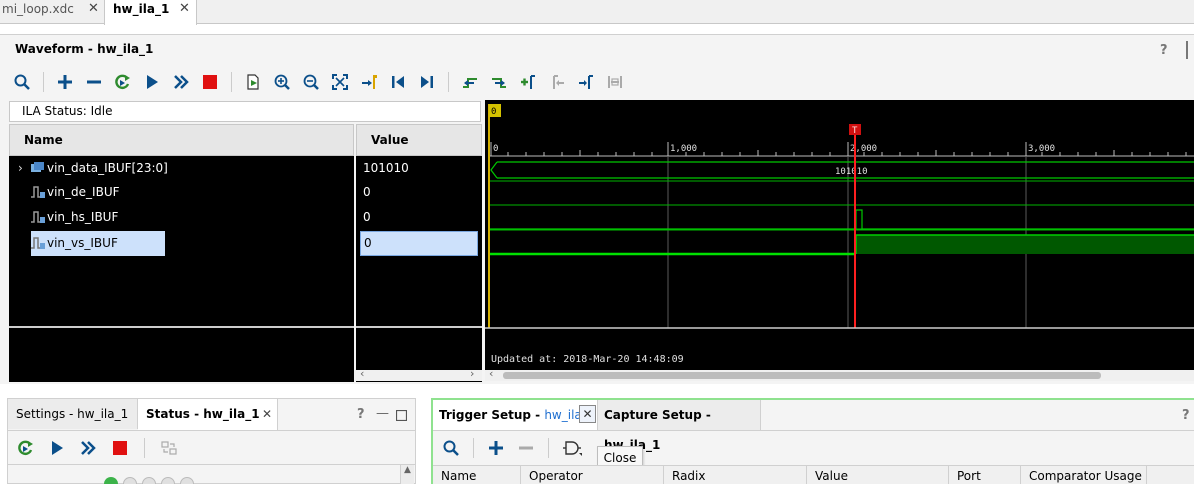 This screenshot has height=484, width=1194. Describe the element at coordinates (419, 140) in the screenshot. I see `value-column-header: Value` at that location.